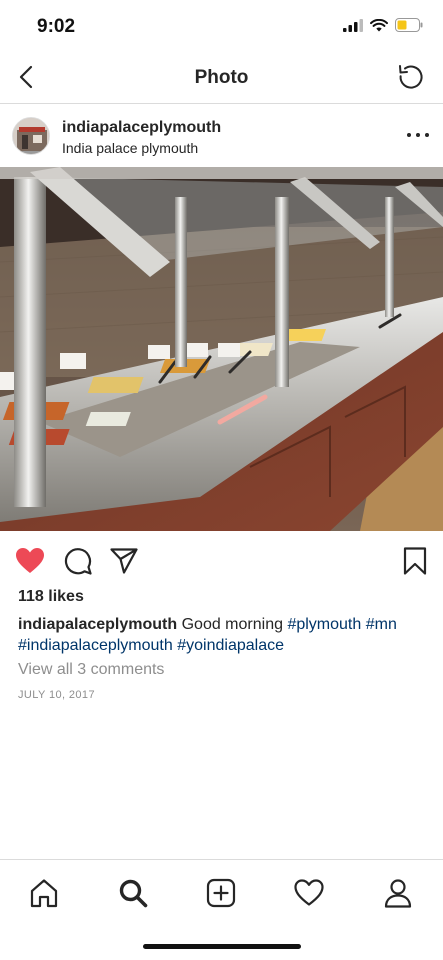 Image resolution: width=443 pixels, height=960 pixels. What do you see at coordinates (91, 670) in the screenshot?
I see `view-comments-link: View all 3 comments` at bounding box center [91, 670].